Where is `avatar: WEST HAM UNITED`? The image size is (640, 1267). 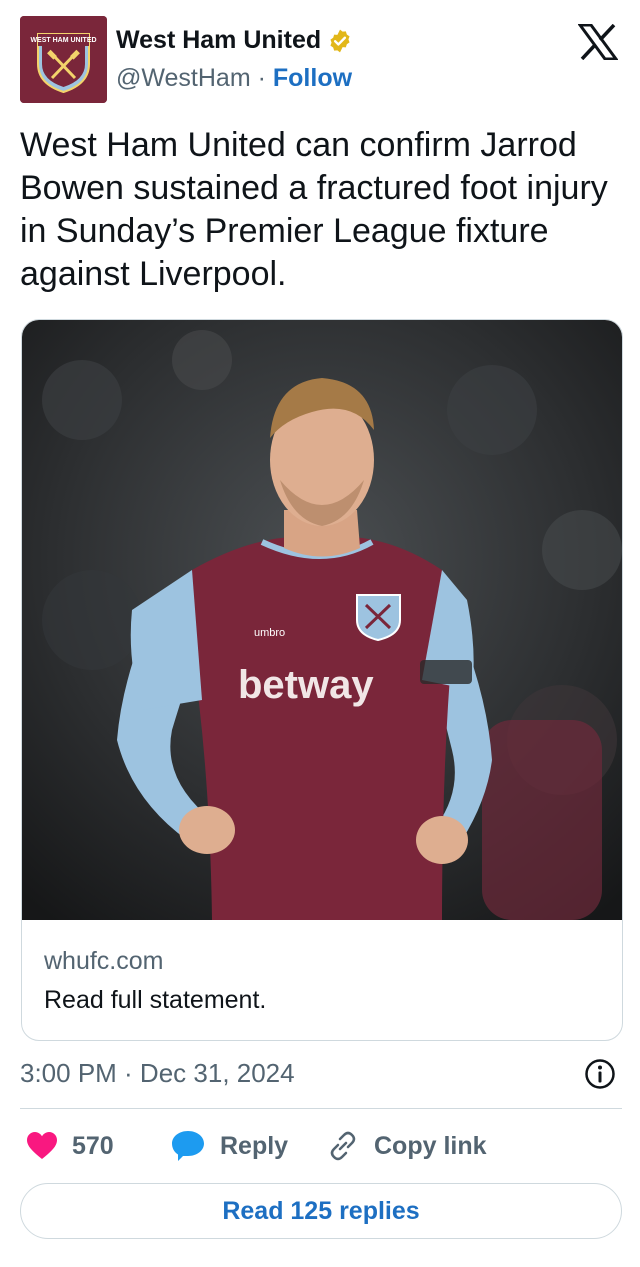
avatar: WEST HAM UNITED is located at coordinates (63, 59).